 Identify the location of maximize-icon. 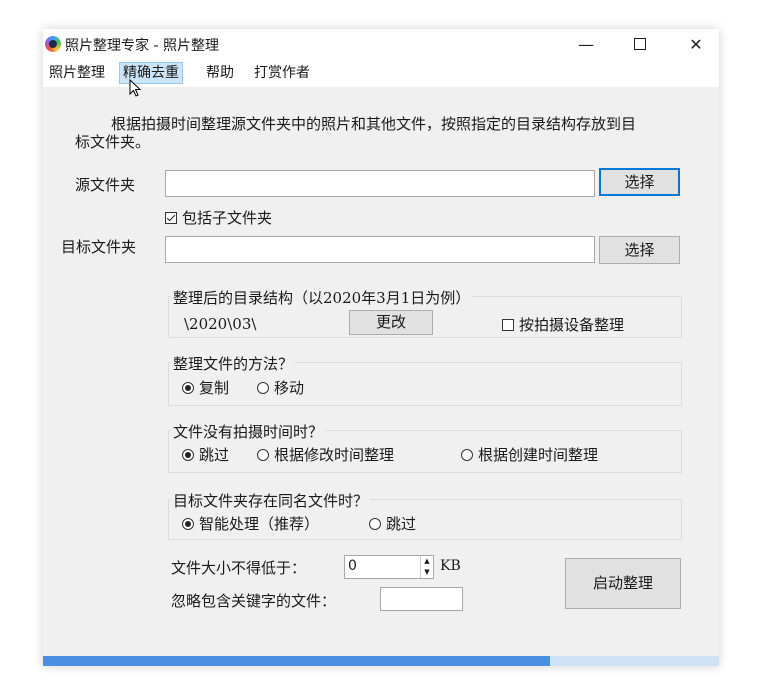
(640, 44).